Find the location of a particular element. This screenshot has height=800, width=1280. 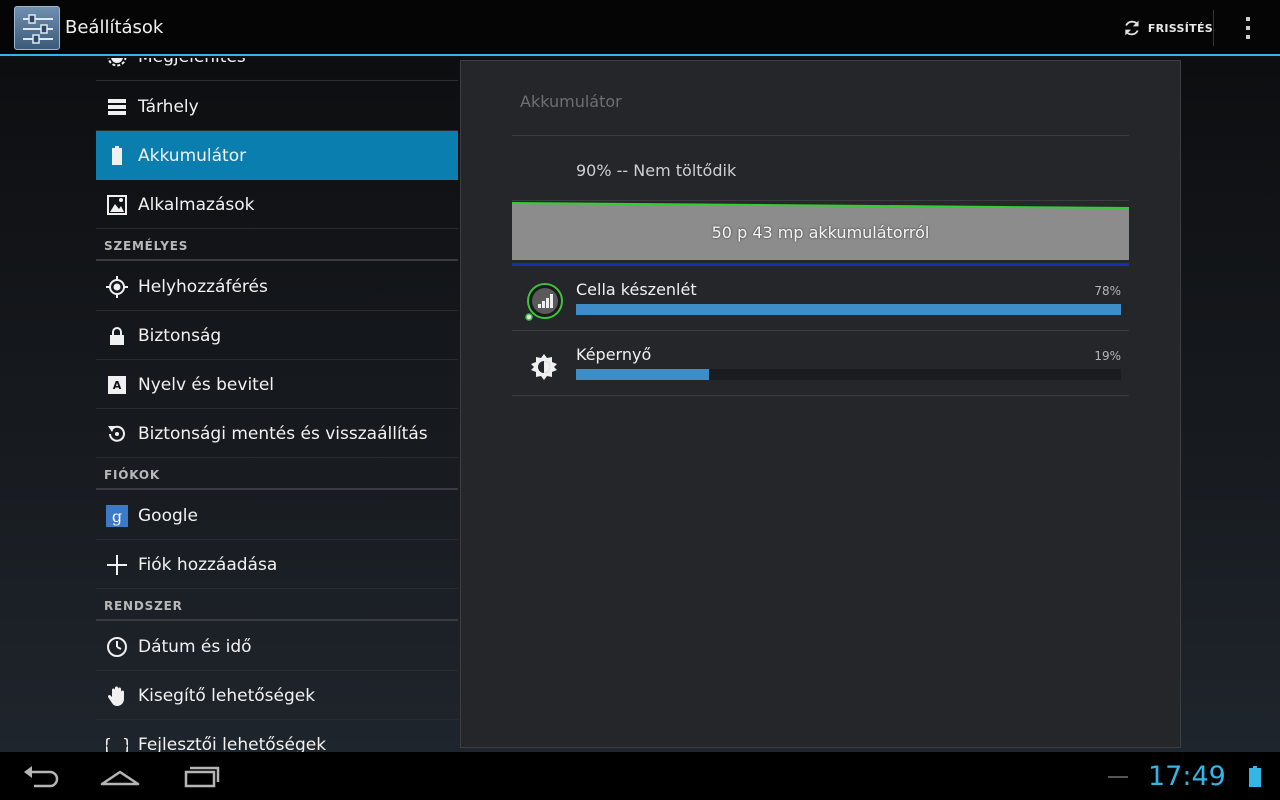

back-button is located at coordinates (42, 776).